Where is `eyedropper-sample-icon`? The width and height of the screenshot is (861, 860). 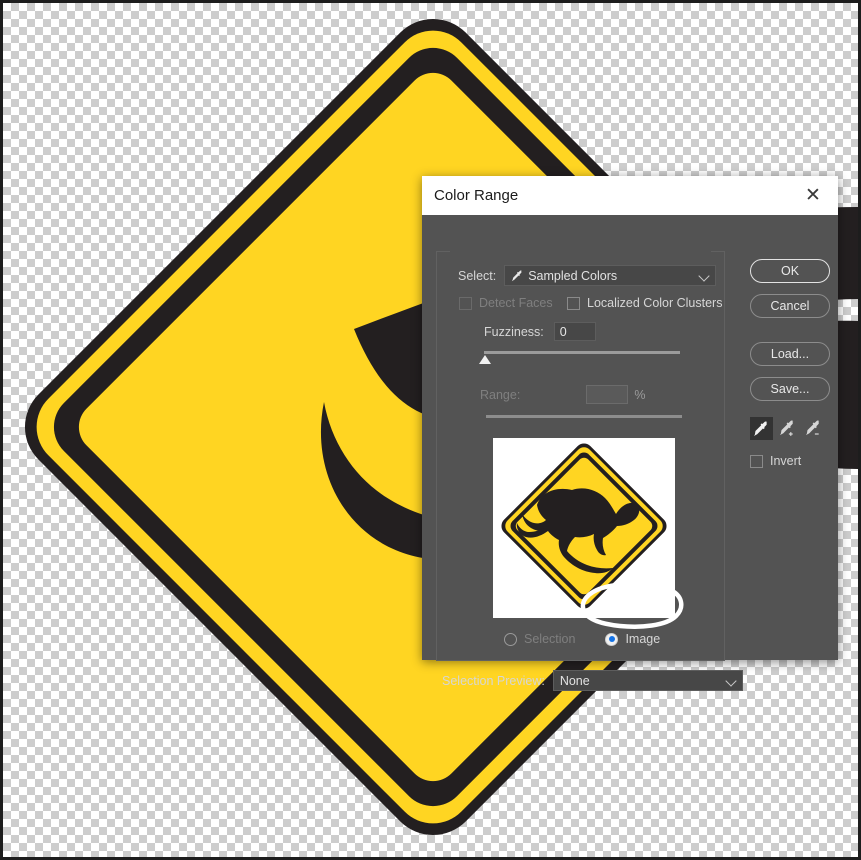
eyedropper-sample-icon is located at coordinates (761, 428).